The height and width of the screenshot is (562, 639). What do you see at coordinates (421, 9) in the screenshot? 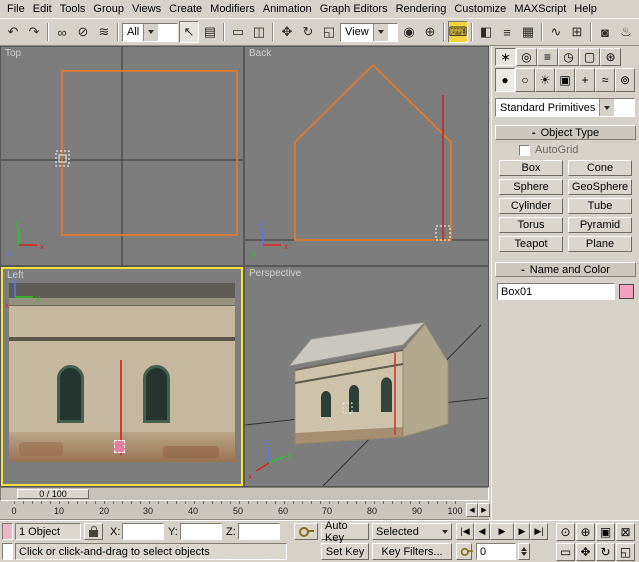
I see `menu-rendering: Rendering` at bounding box center [421, 9].